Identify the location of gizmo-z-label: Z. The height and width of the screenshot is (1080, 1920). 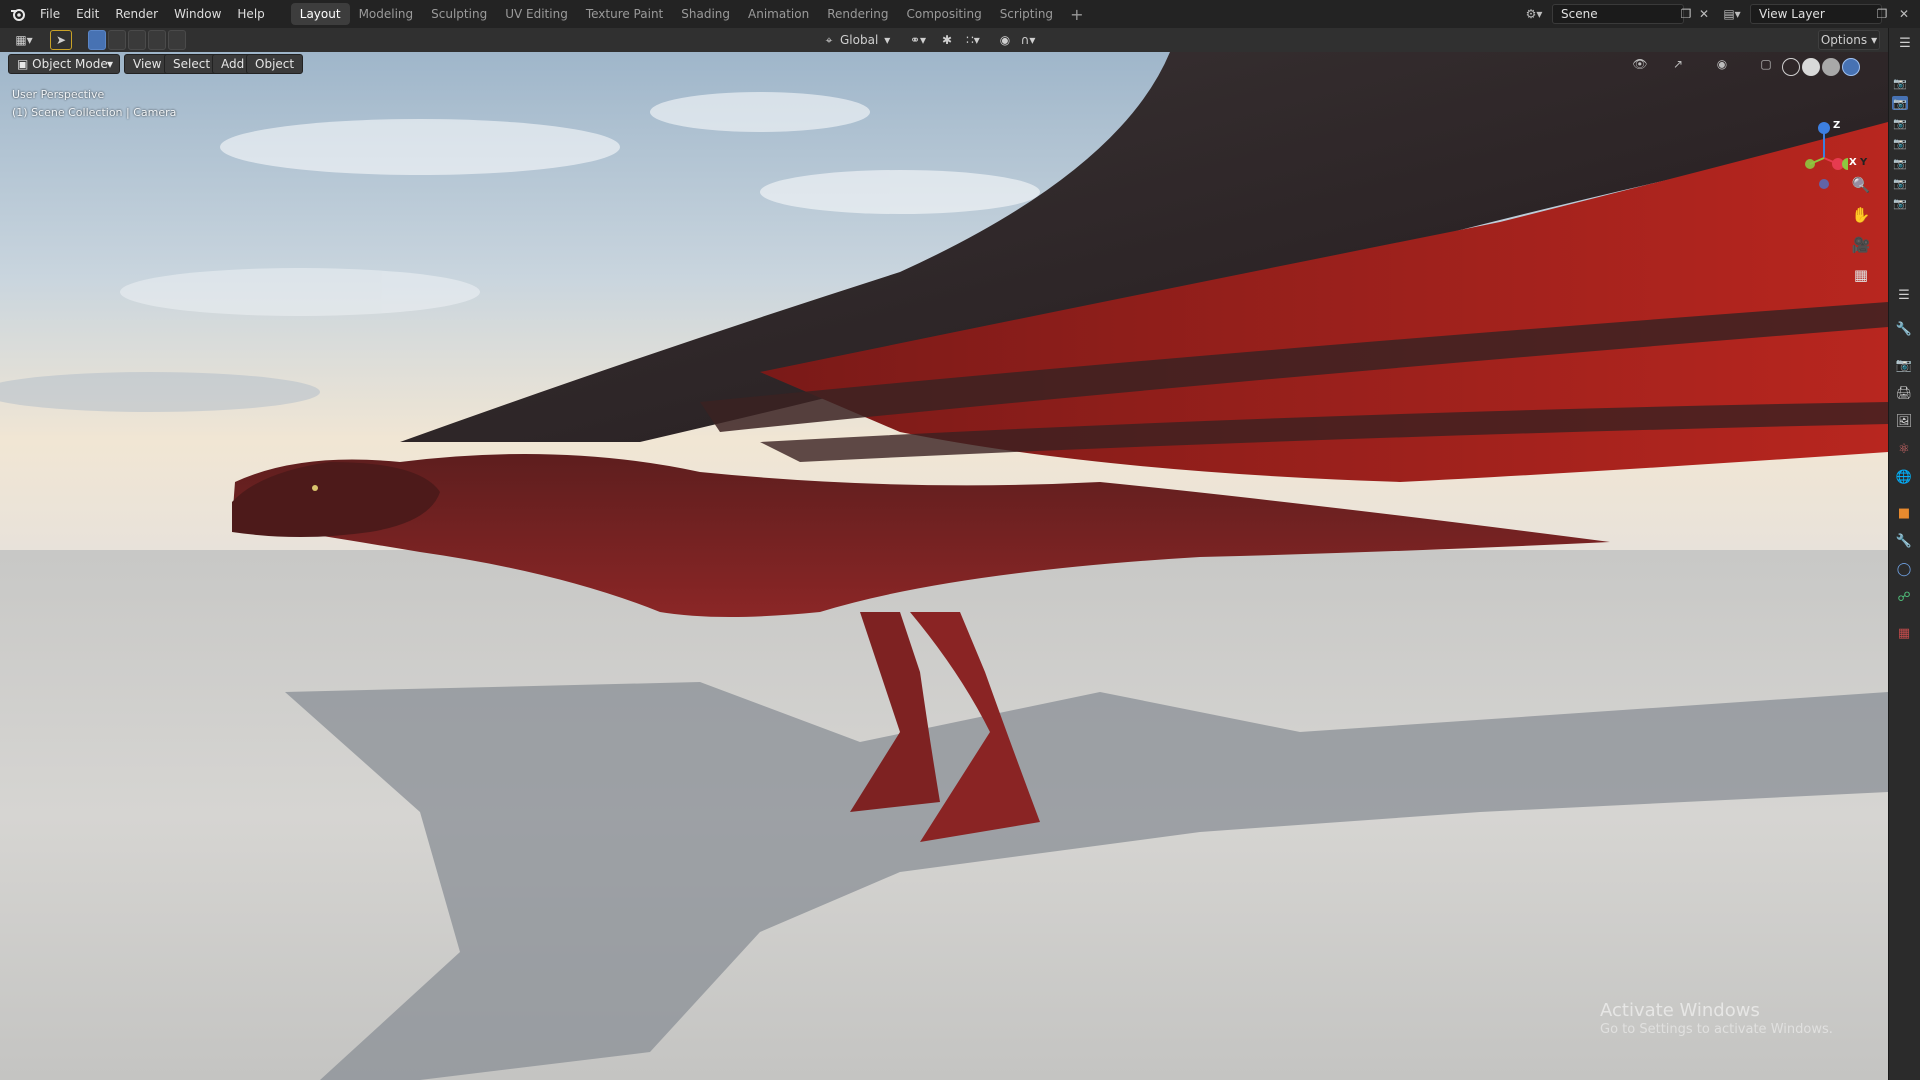
(1837, 125).